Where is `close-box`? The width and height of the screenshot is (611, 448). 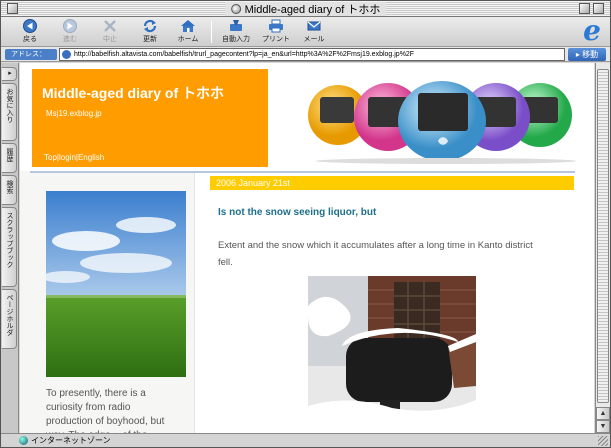 close-box is located at coordinates (12, 8).